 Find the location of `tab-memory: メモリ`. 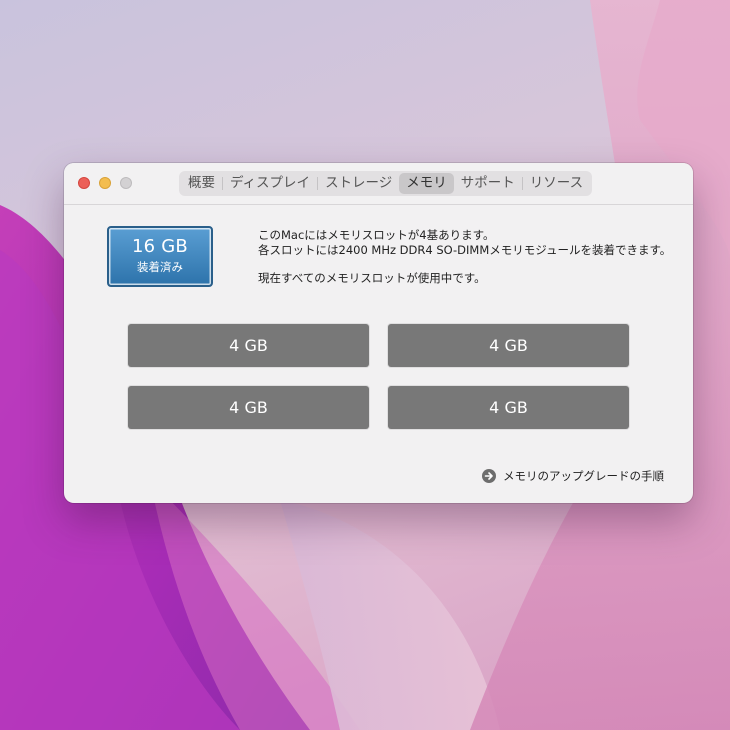

tab-memory: メモリ is located at coordinates (426, 183).